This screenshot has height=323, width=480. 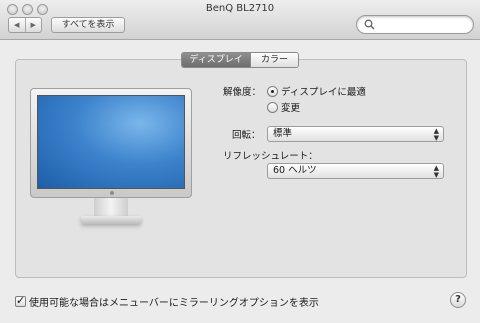 I want to click on back-arrow-icon: ◀, so click(x=17, y=25).